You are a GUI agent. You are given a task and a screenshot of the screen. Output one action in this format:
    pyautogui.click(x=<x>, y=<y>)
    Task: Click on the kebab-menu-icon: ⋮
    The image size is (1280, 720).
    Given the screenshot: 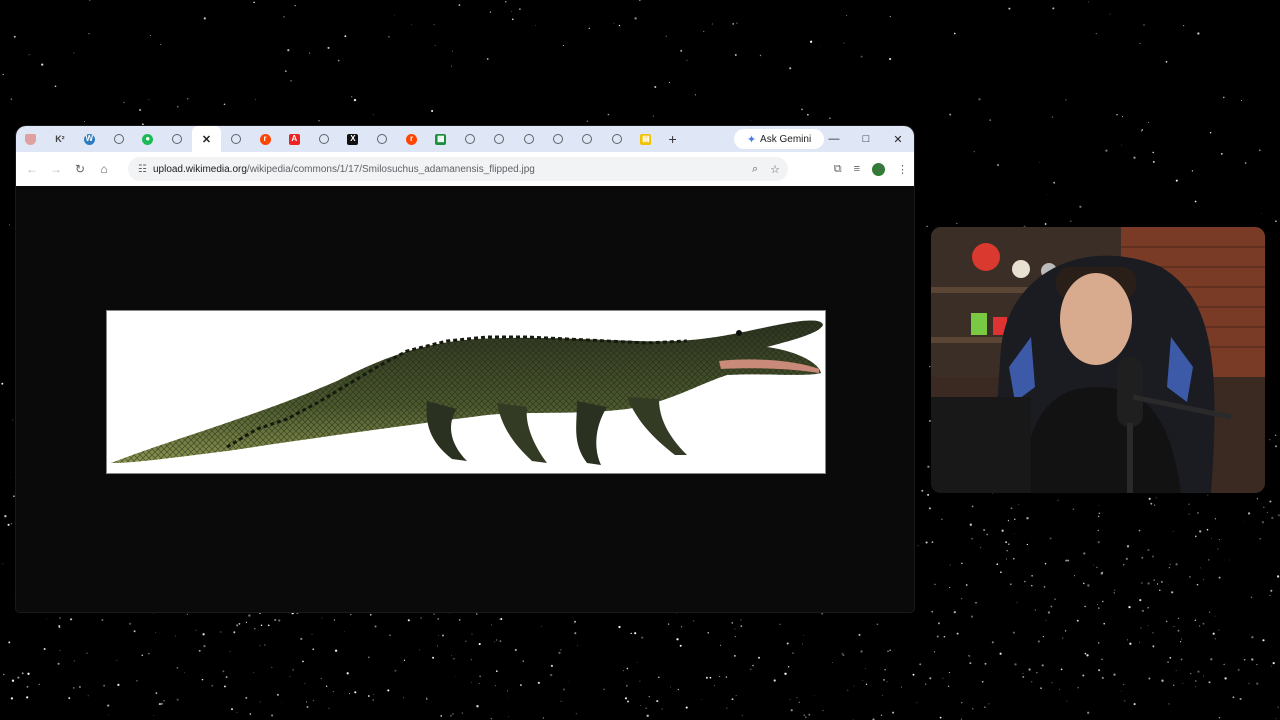 What is the action you would take?
    pyautogui.click(x=902, y=169)
    